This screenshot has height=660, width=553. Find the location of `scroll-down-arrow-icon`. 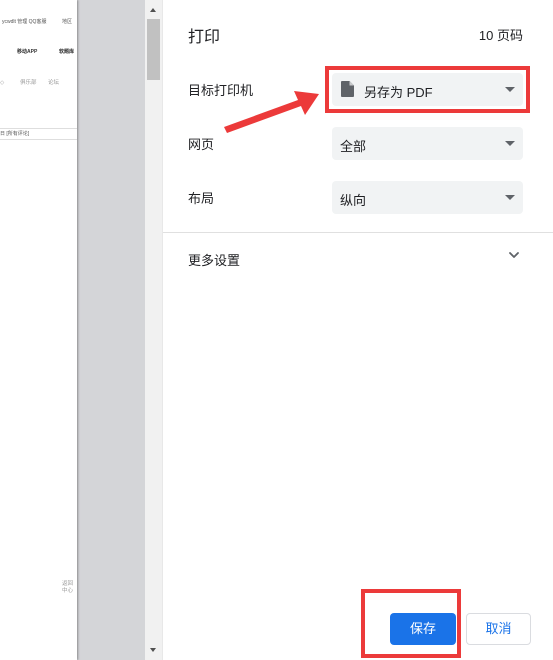

scroll-down-arrow-icon is located at coordinates (153, 650).